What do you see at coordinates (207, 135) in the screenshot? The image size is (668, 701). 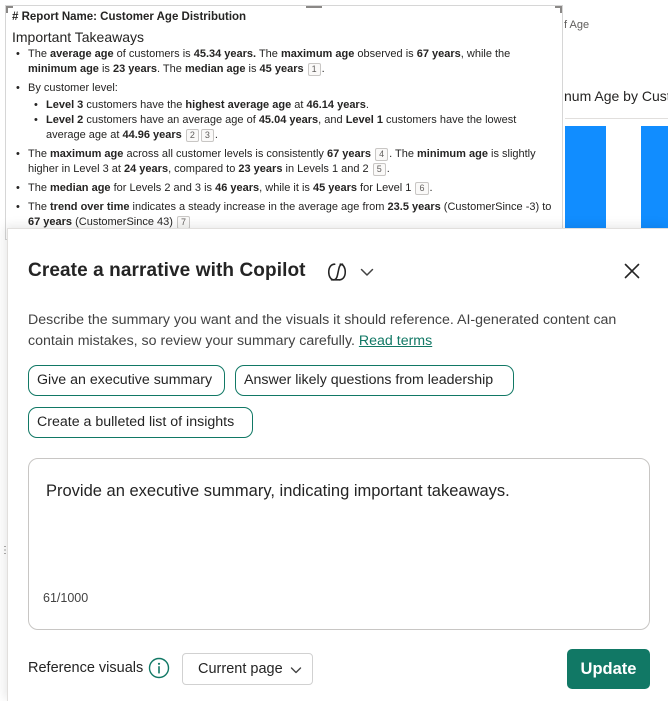 I see `reference-badge: 3` at bounding box center [207, 135].